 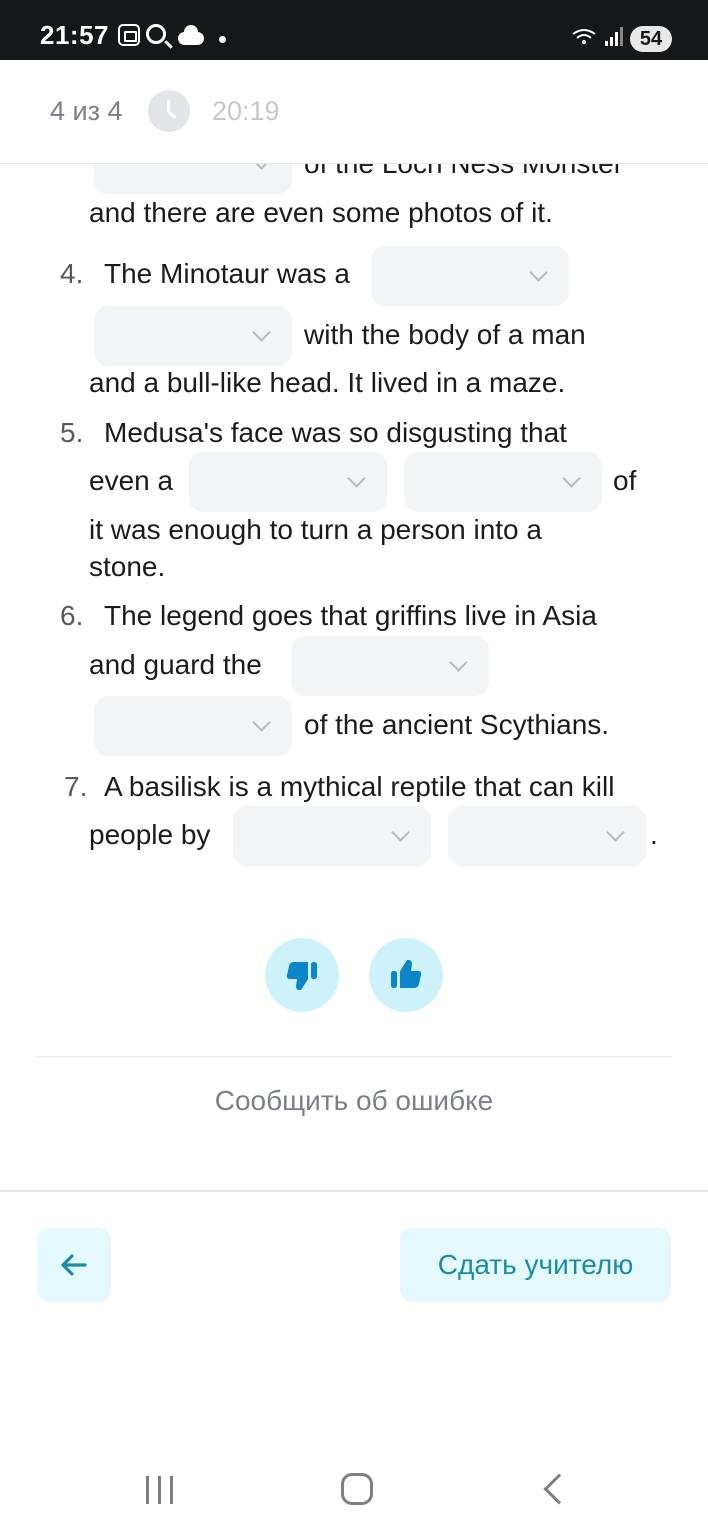 I want to click on arrow-left-icon, so click(x=74, y=1265).